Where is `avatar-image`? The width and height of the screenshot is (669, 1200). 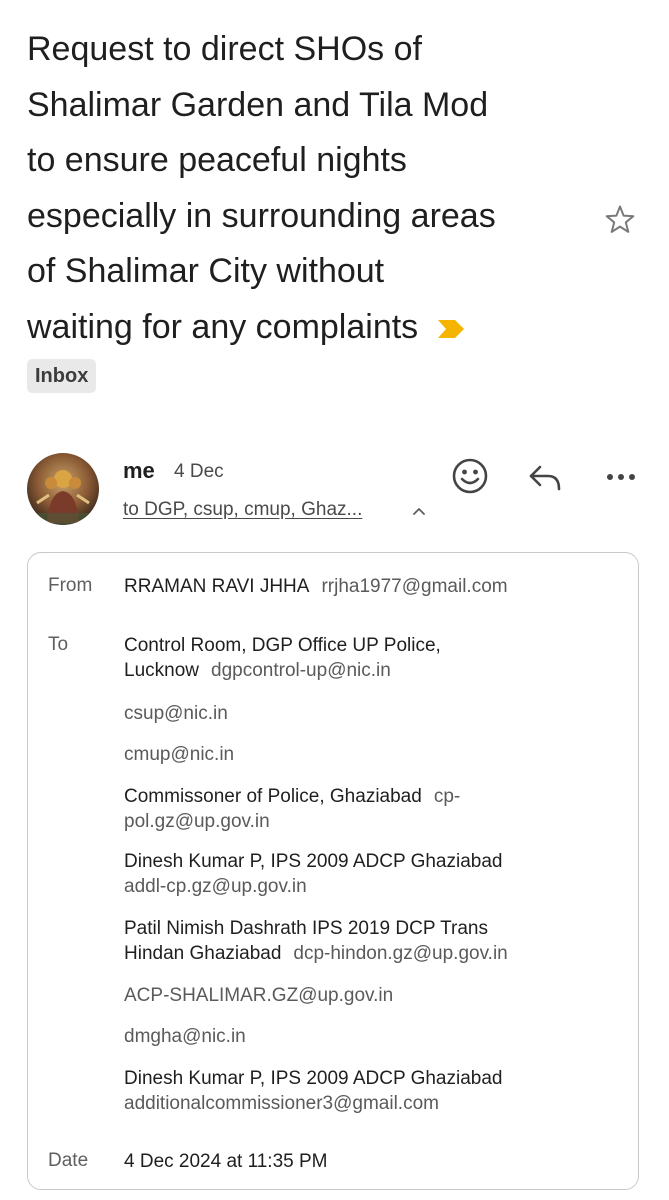 avatar-image is located at coordinates (63, 489).